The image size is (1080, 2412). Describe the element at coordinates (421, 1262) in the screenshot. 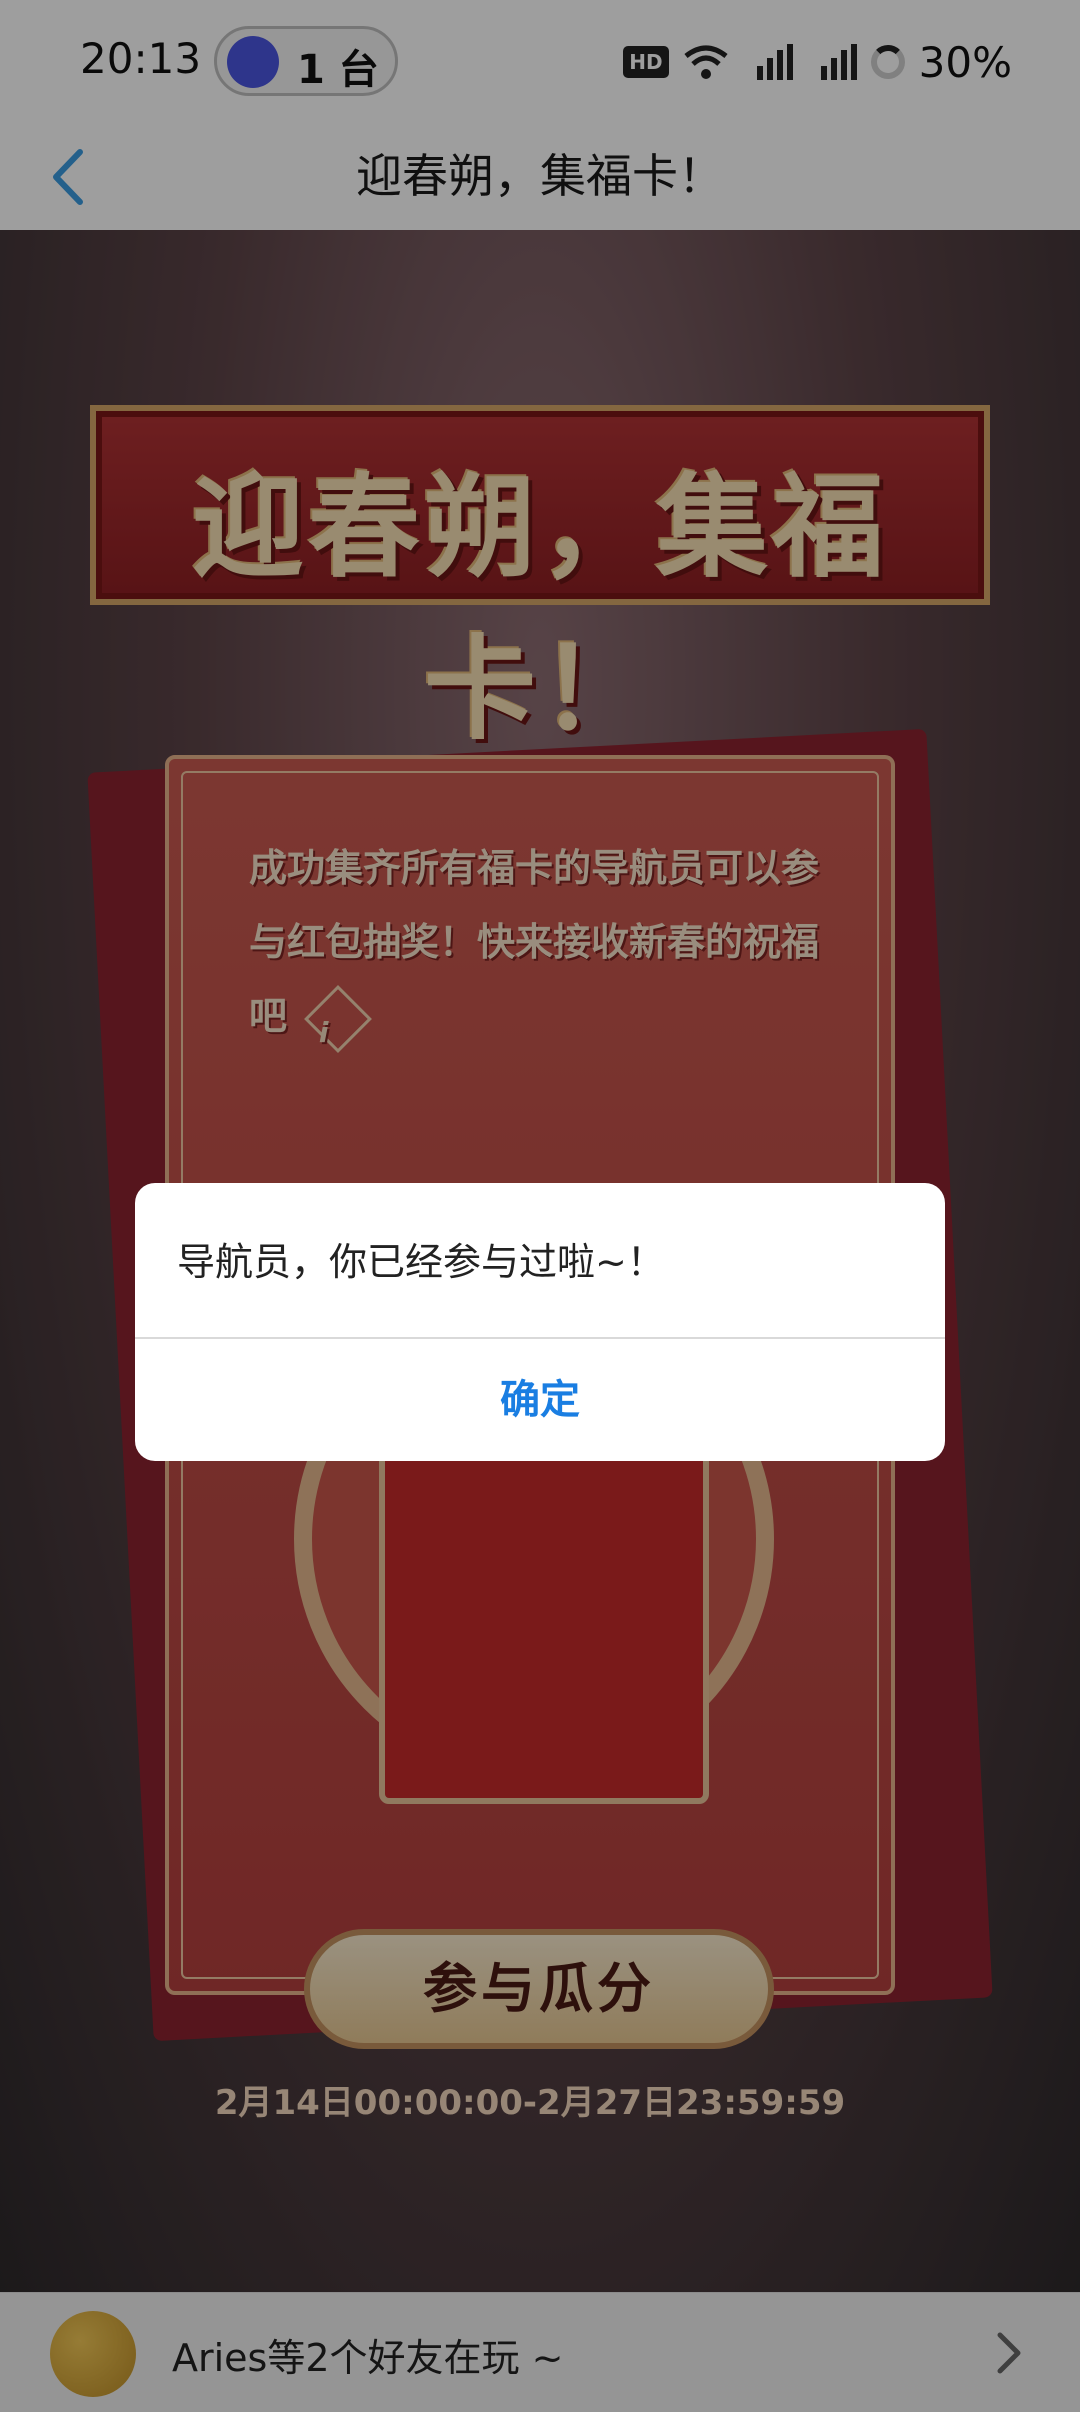

I see `dialog-message: 导航员，你已经参与过啦~！` at that location.